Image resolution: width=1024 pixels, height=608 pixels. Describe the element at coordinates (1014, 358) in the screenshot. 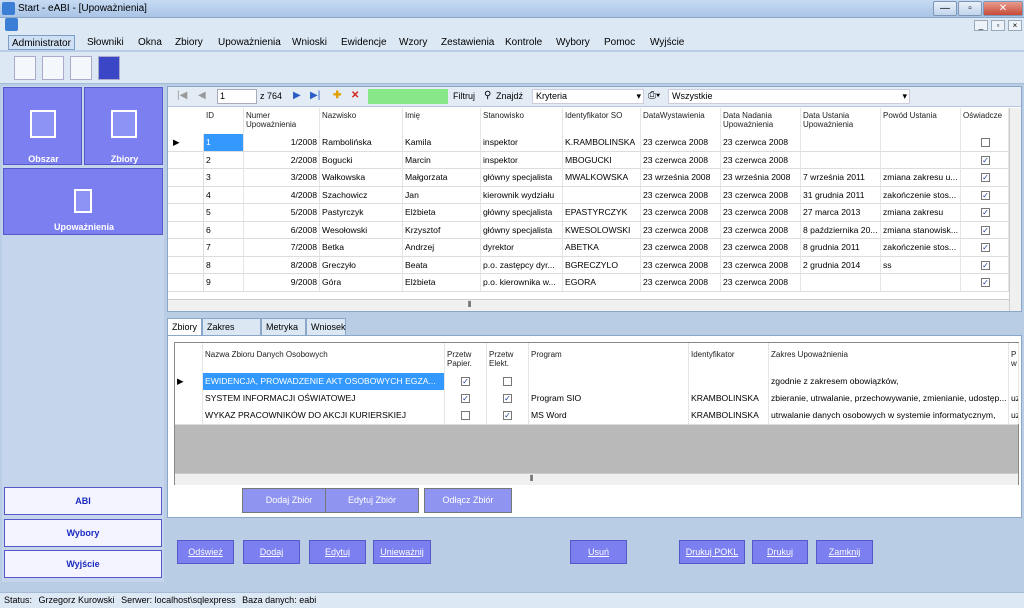

I see `column-header: P w` at that location.